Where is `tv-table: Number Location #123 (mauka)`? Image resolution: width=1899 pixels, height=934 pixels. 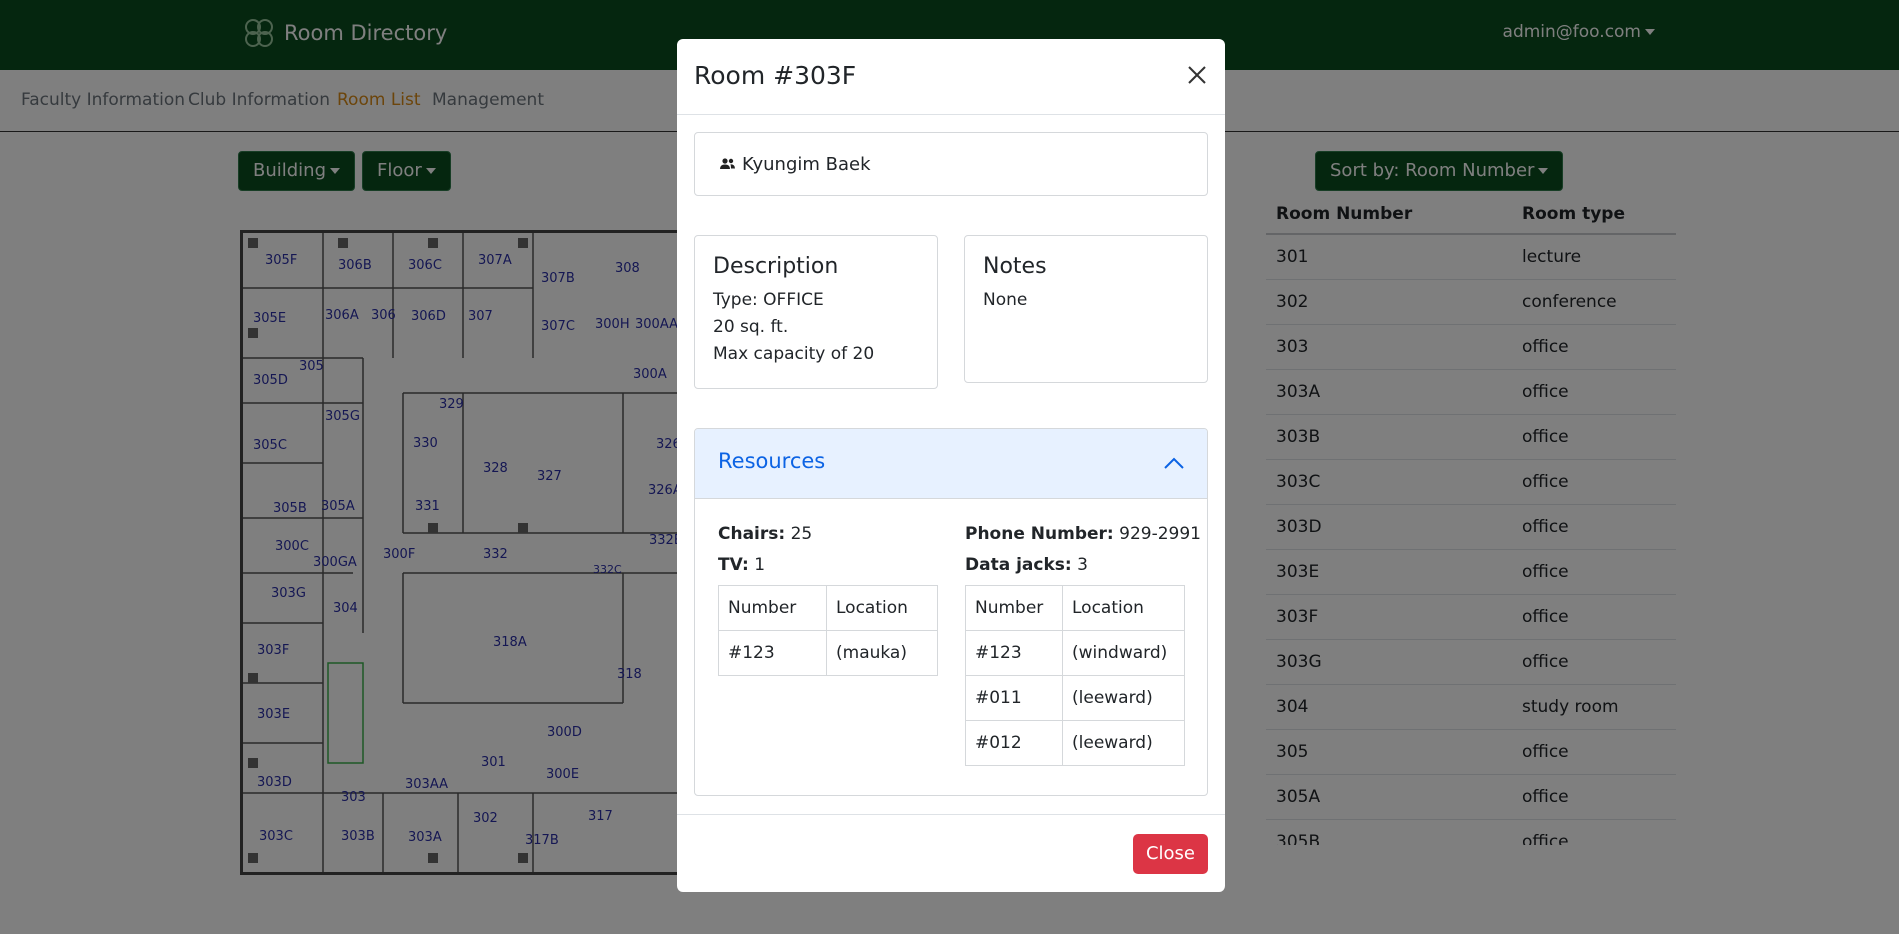
tv-table: Number Location #123 (mauka) is located at coordinates (828, 630).